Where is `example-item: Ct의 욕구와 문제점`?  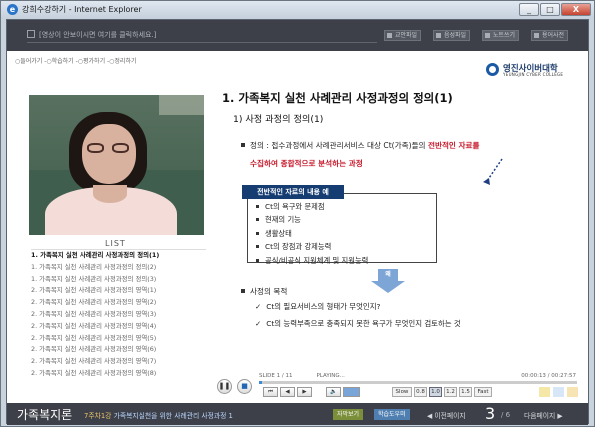
example-item: Ct의 욕구와 문제점 is located at coordinates (342, 206).